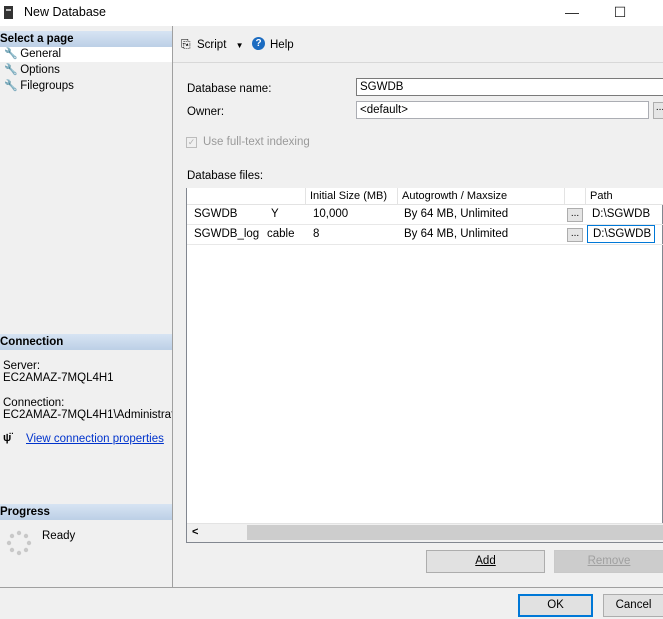 The width and height of the screenshot is (663, 619). What do you see at coordinates (41, 54) in the screenshot?
I see `nav-item-label: General` at bounding box center [41, 54].